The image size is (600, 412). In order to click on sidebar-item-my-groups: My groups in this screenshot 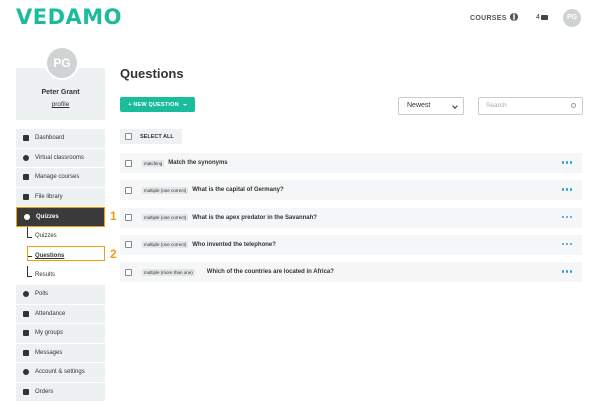, I will do `click(60, 334)`.